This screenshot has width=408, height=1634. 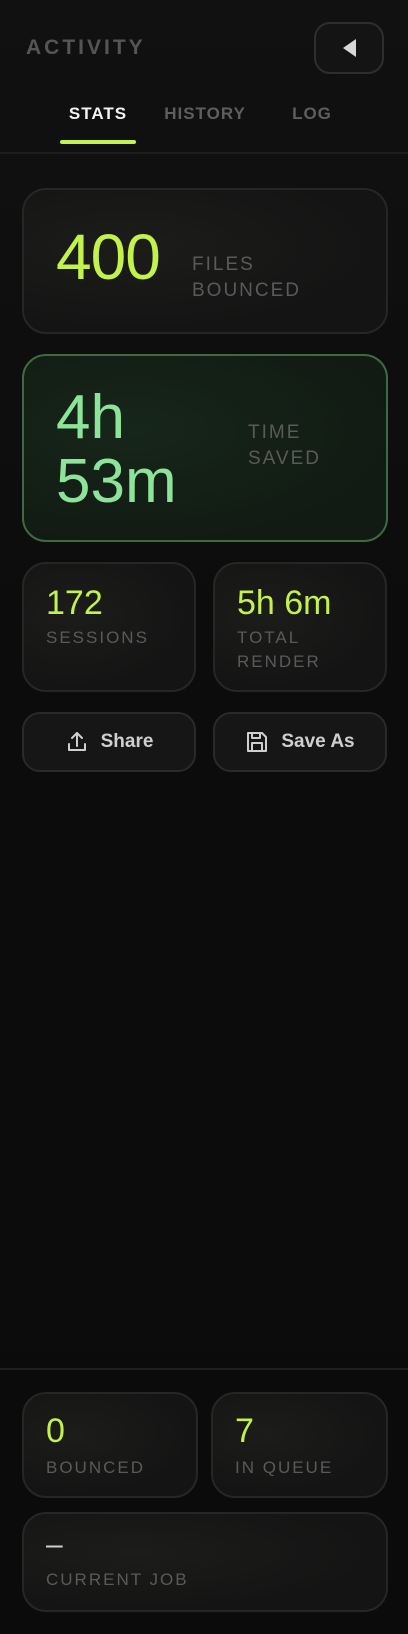 I want to click on active-tab-indicator, so click(x=98, y=142).